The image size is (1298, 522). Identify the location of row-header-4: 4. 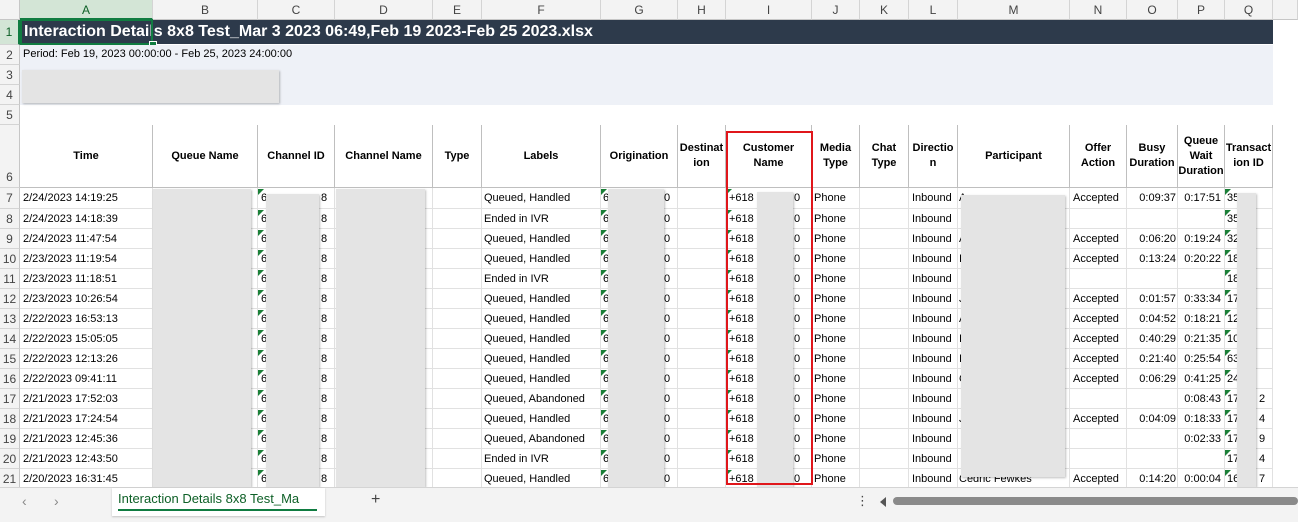
(10, 95).